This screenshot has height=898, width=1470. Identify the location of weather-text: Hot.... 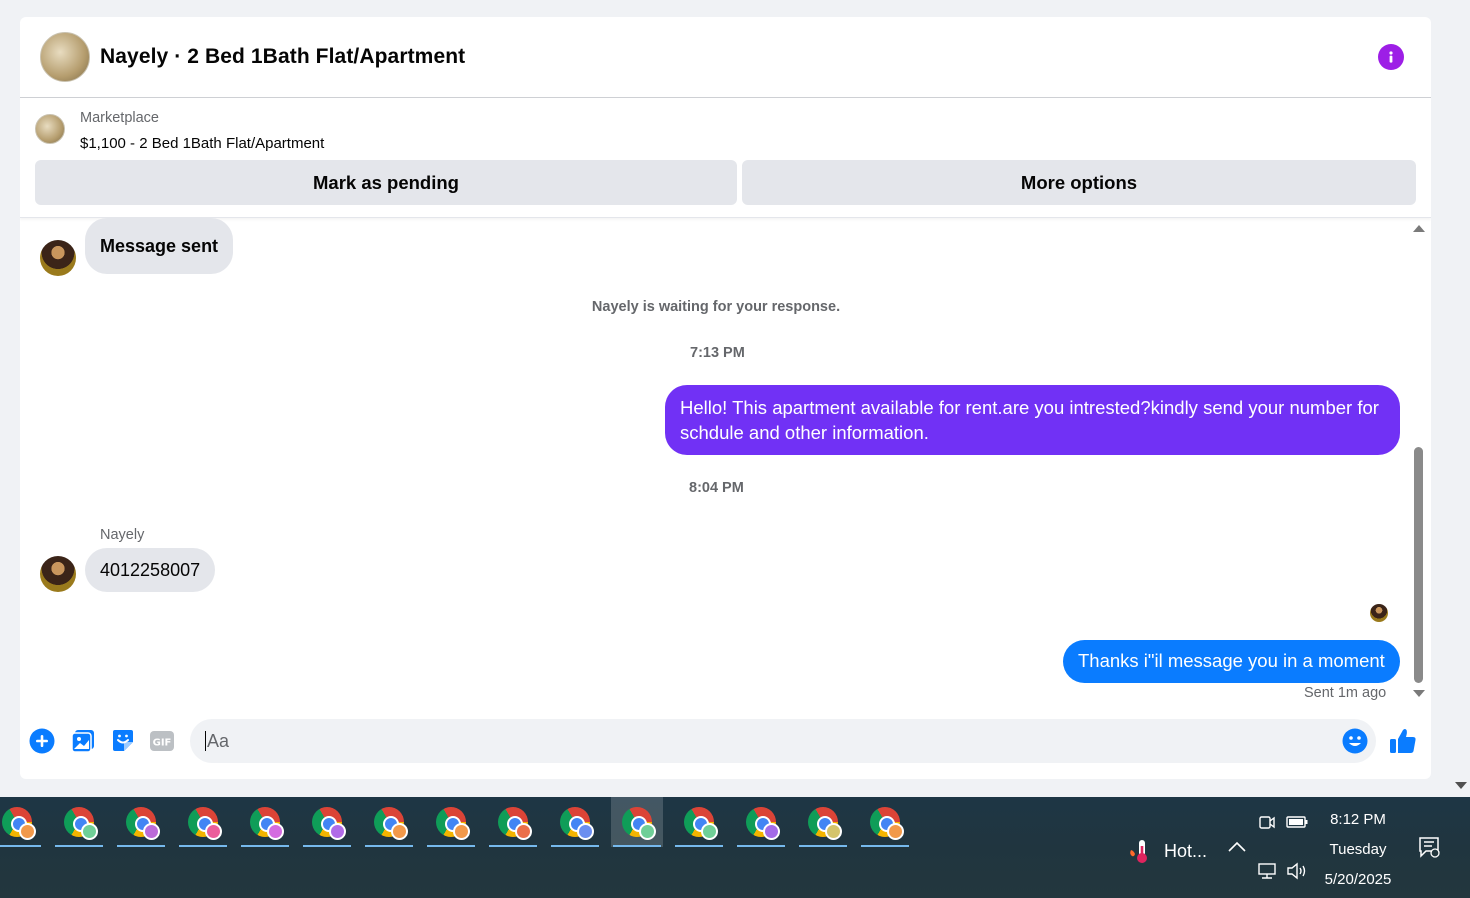
(1186, 850).